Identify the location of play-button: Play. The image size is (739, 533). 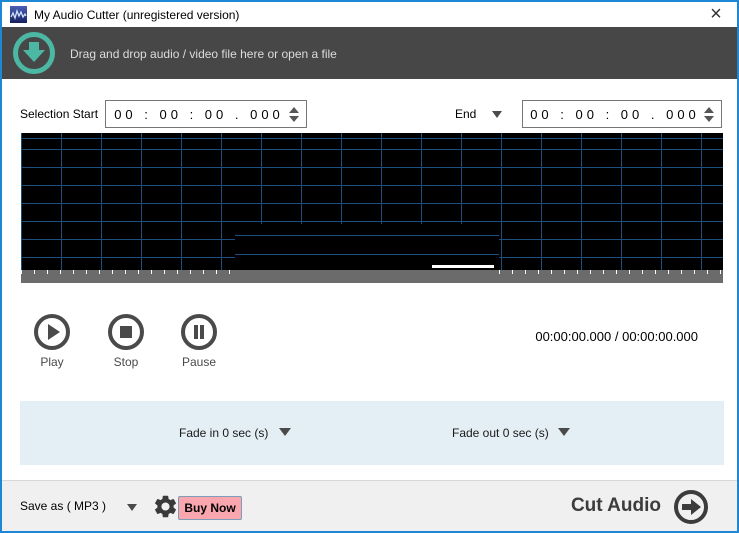
(52, 341).